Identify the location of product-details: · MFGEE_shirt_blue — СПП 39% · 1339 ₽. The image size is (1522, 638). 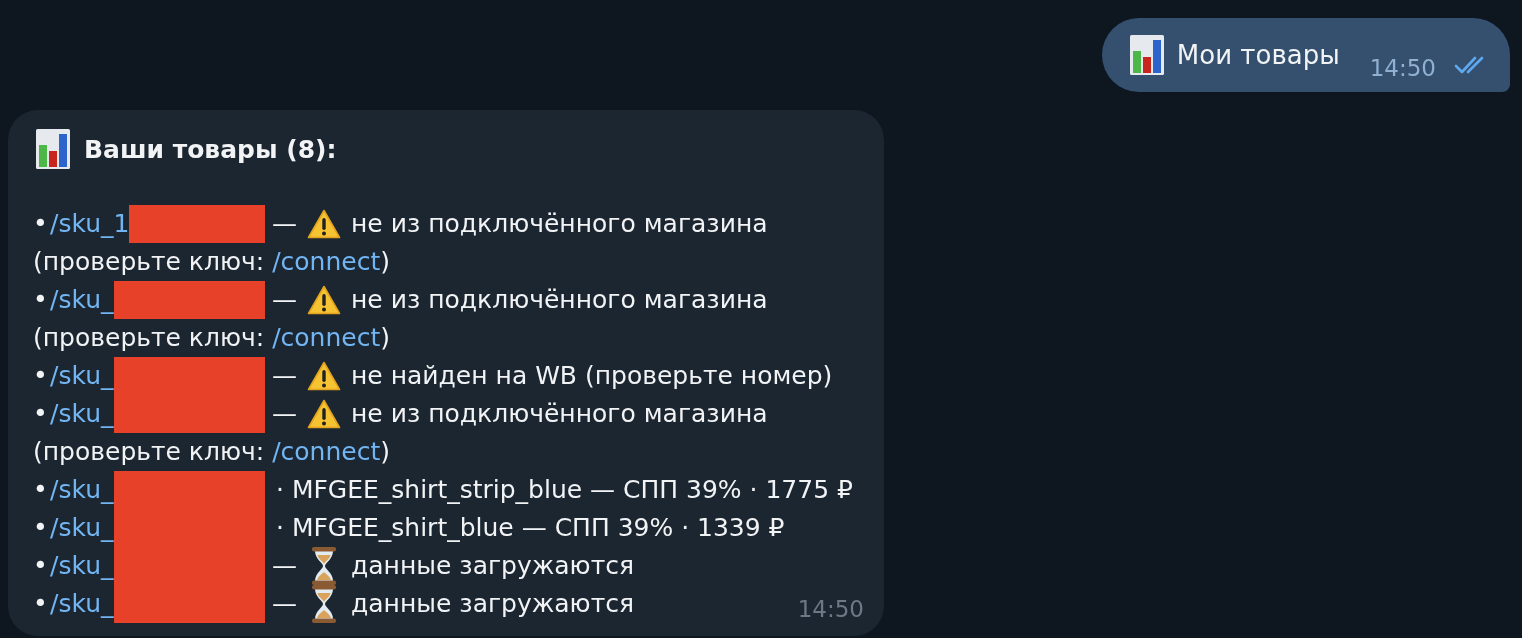
(530, 528).